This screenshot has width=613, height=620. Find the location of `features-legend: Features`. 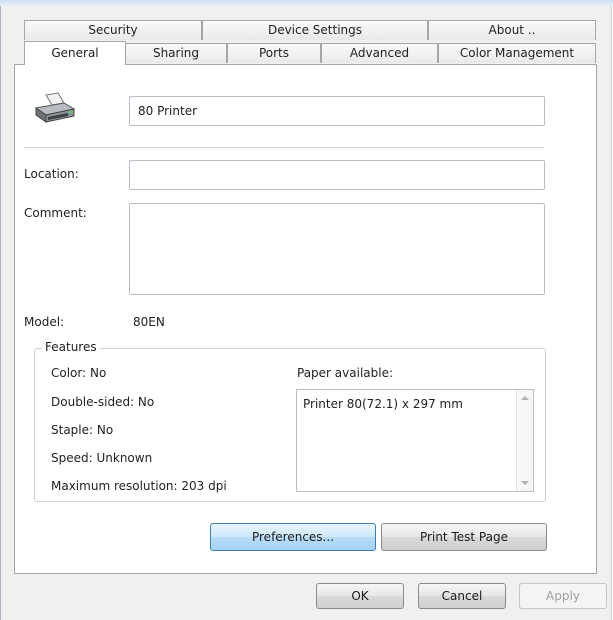

features-legend: Features is located at coordinates (71, 347).